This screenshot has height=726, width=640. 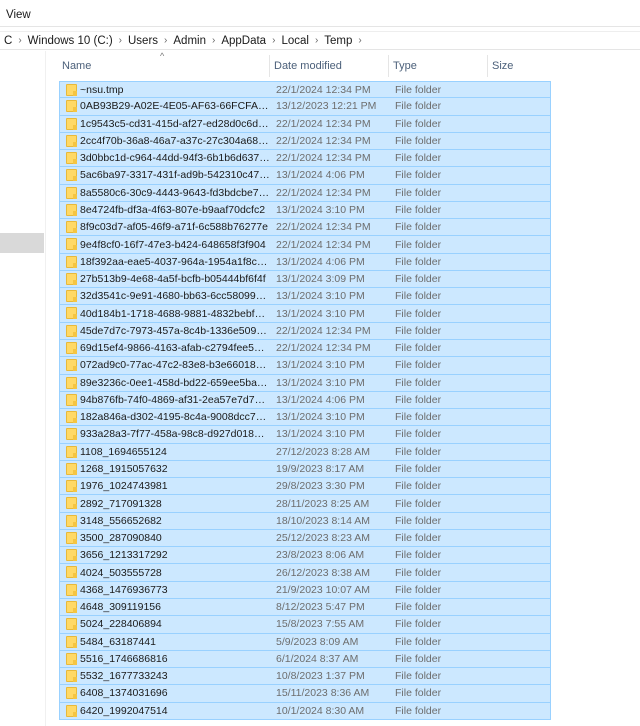 I want to click on file-date: 28/11/2023 8:25 AM, so click(x=323, y=503).